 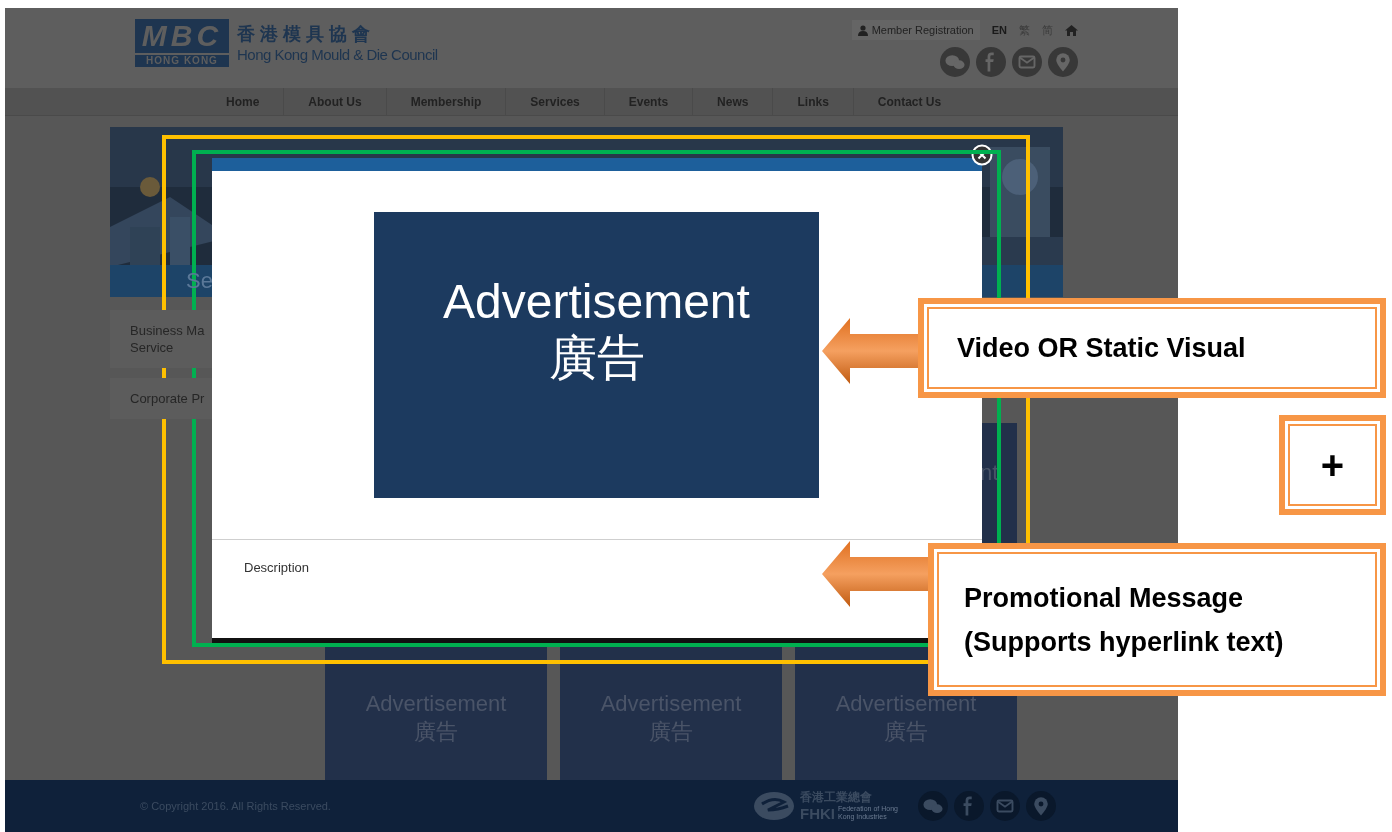 I want to click on language-link: EN, so click(x=999, y=30).